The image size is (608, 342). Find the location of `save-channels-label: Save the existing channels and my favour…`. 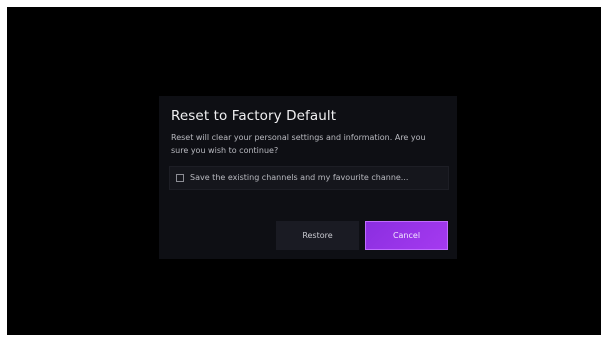

save-channels-label: Save the existing channels and my favour… is located at coordinates (299, 177).